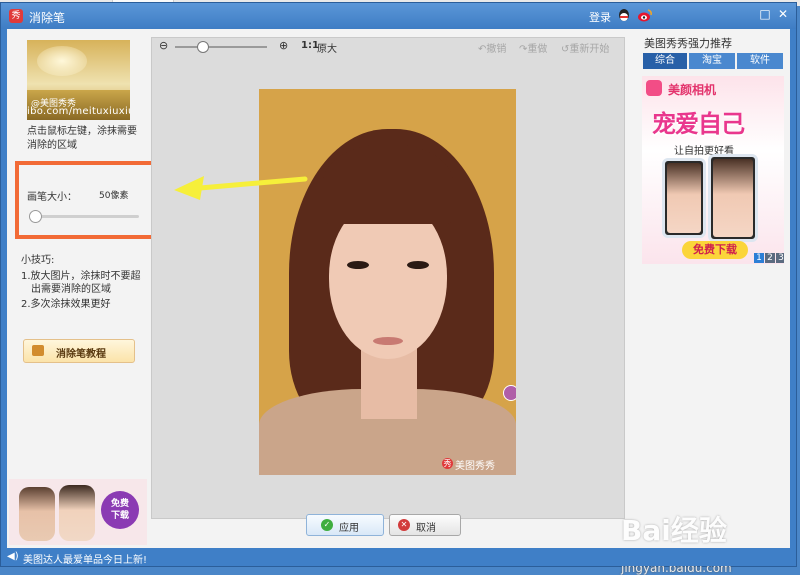  I want to click on tutorial-label: 消除笔教程, so click(81, 354).